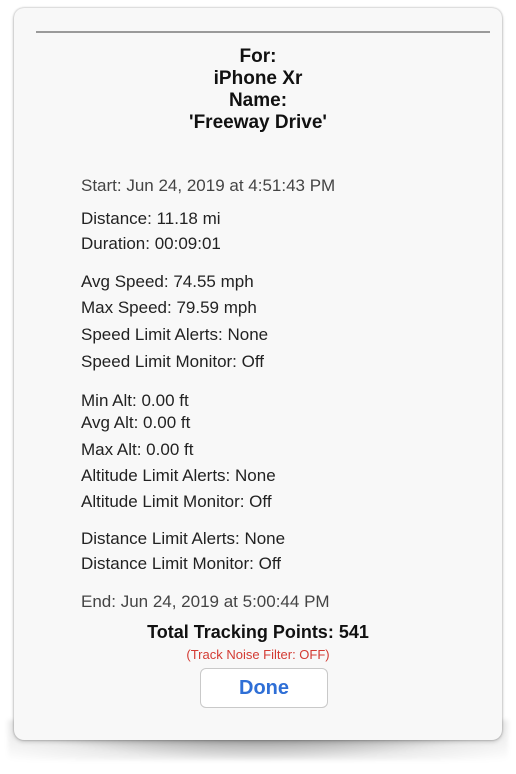  I want to click on altitude-limit-monitor: Altitude Limit Monitor: Off, so click(176, 501).